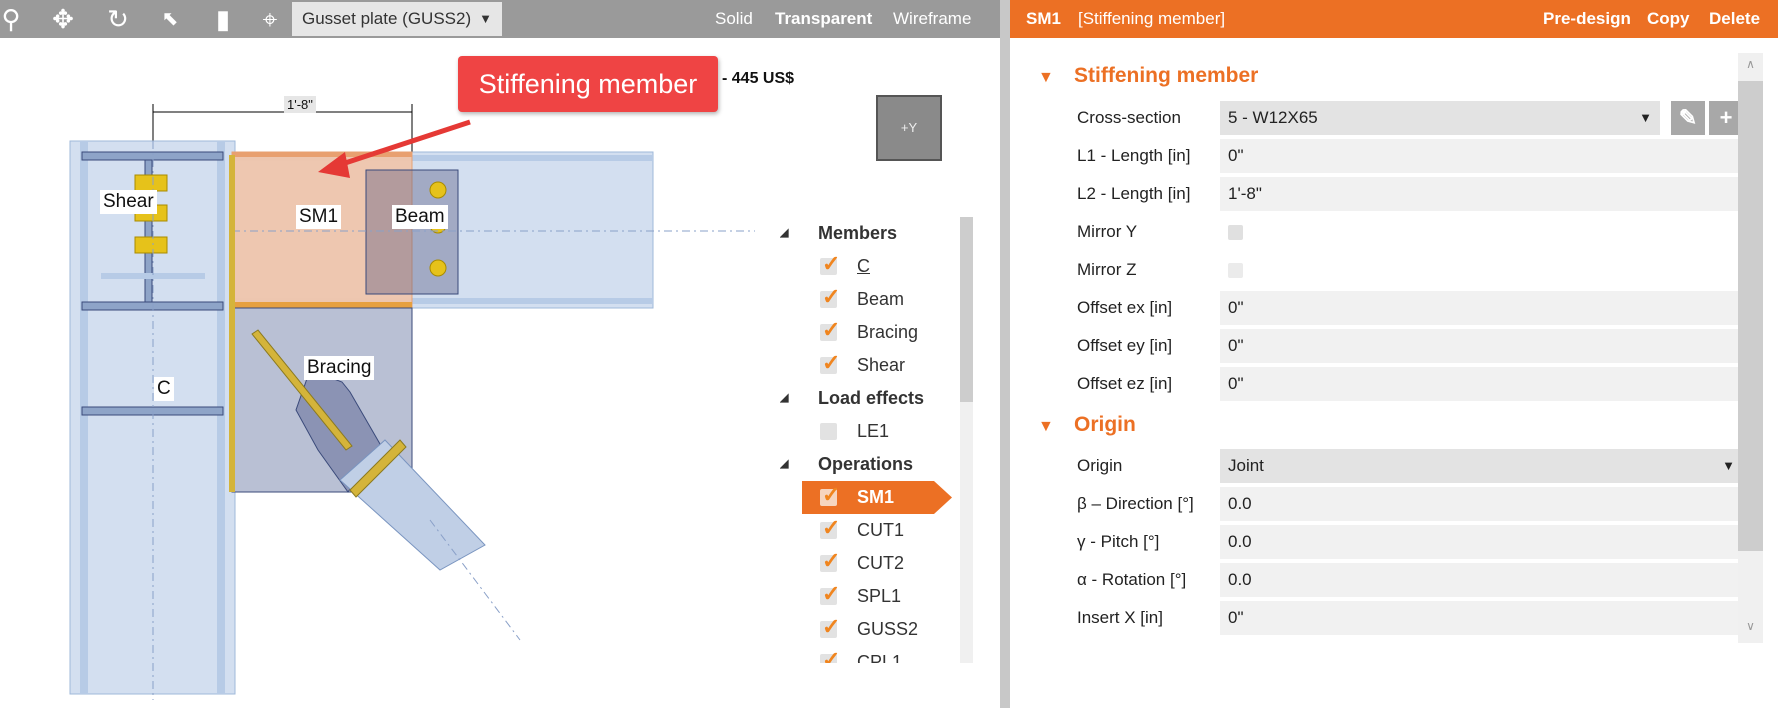  I want to click on offset-ex-input: 0", so click(1481, 308).